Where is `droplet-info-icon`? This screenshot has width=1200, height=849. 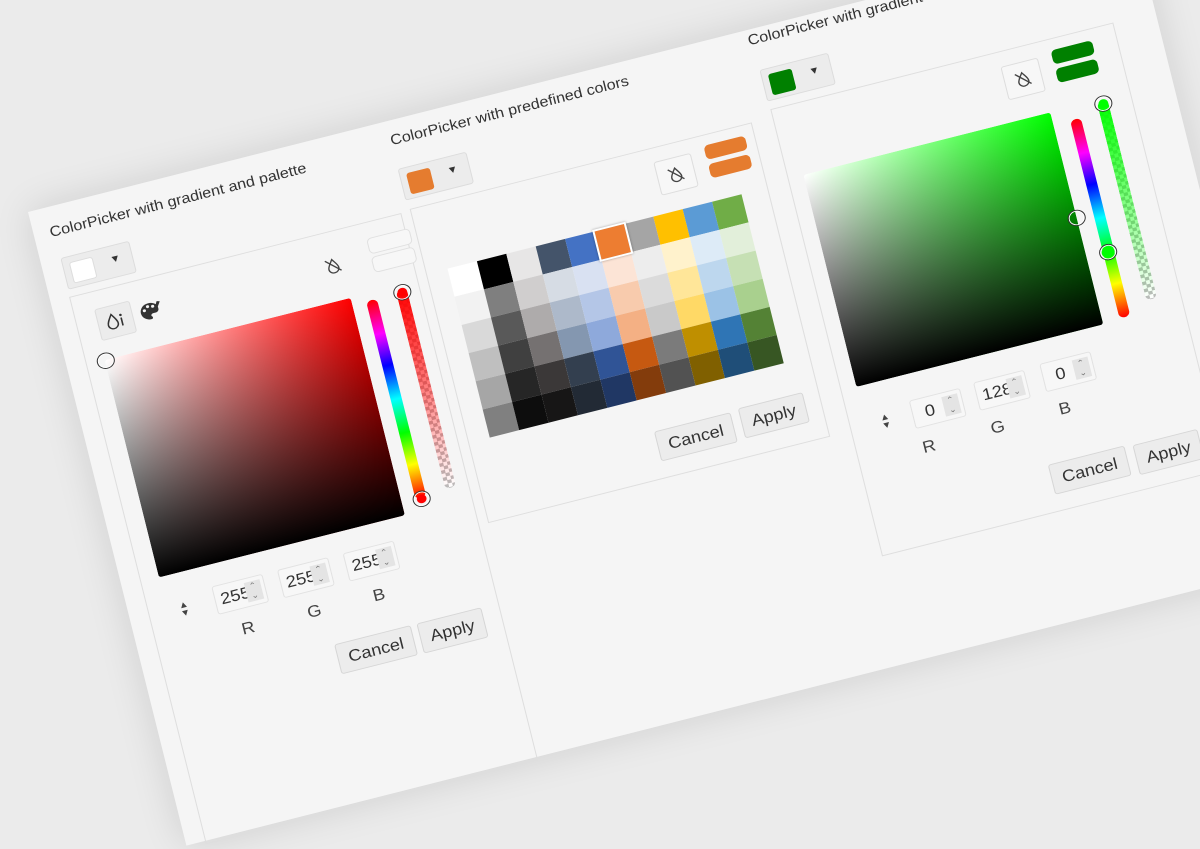
droplet-info-icon is located at coordinates (115, 321).